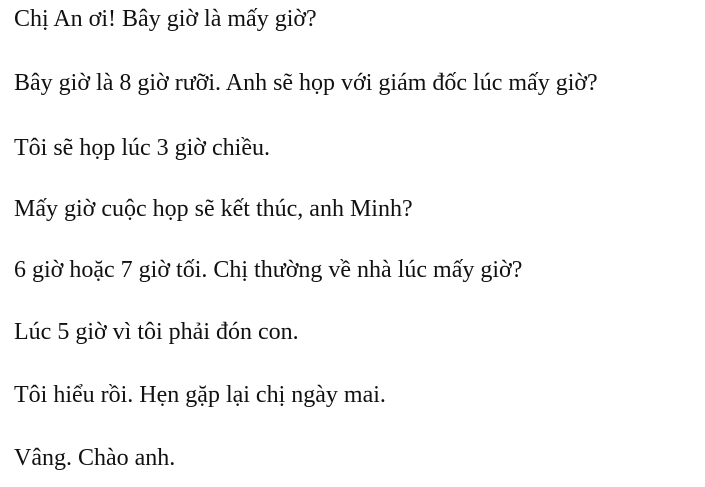 The image size is (705, 487). Describe the element at coordinates (95, 458) in the screenshot. I see `dialogue-line: Vâng. Chào anh.` at that location.